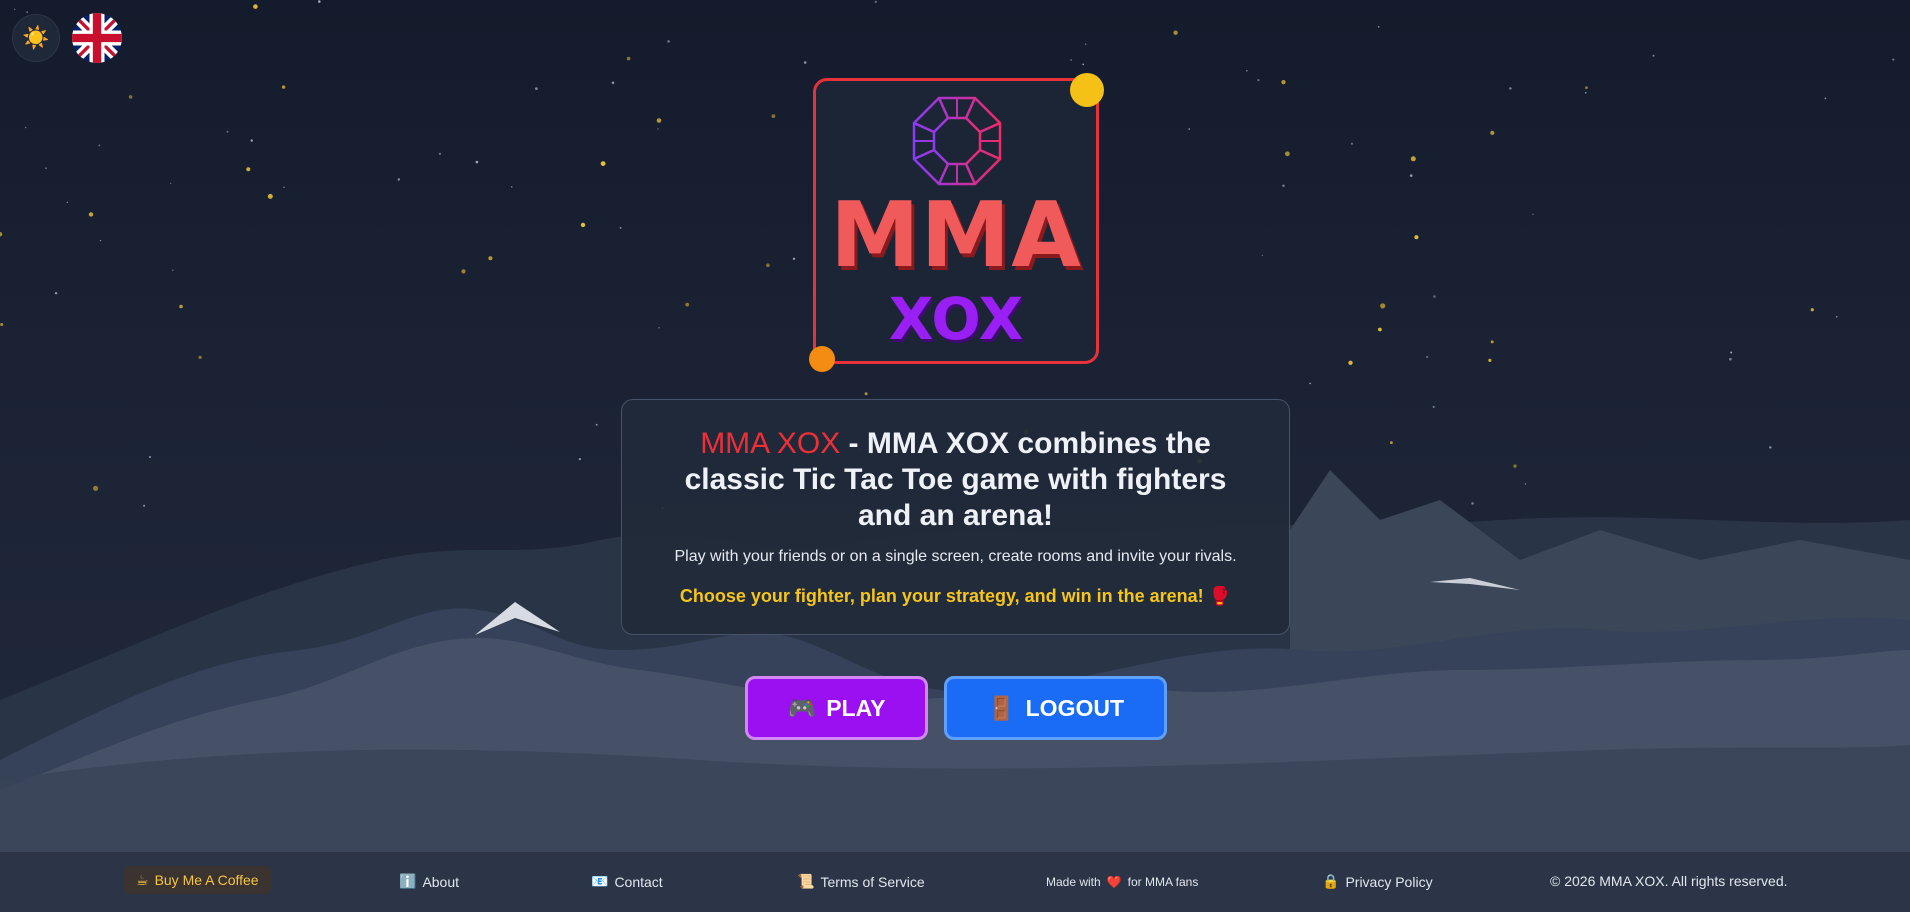 Image resolution: width=1910 pixels, height=912 pixels. I want to click on play-button-label: PLAY, so click(856, 707).